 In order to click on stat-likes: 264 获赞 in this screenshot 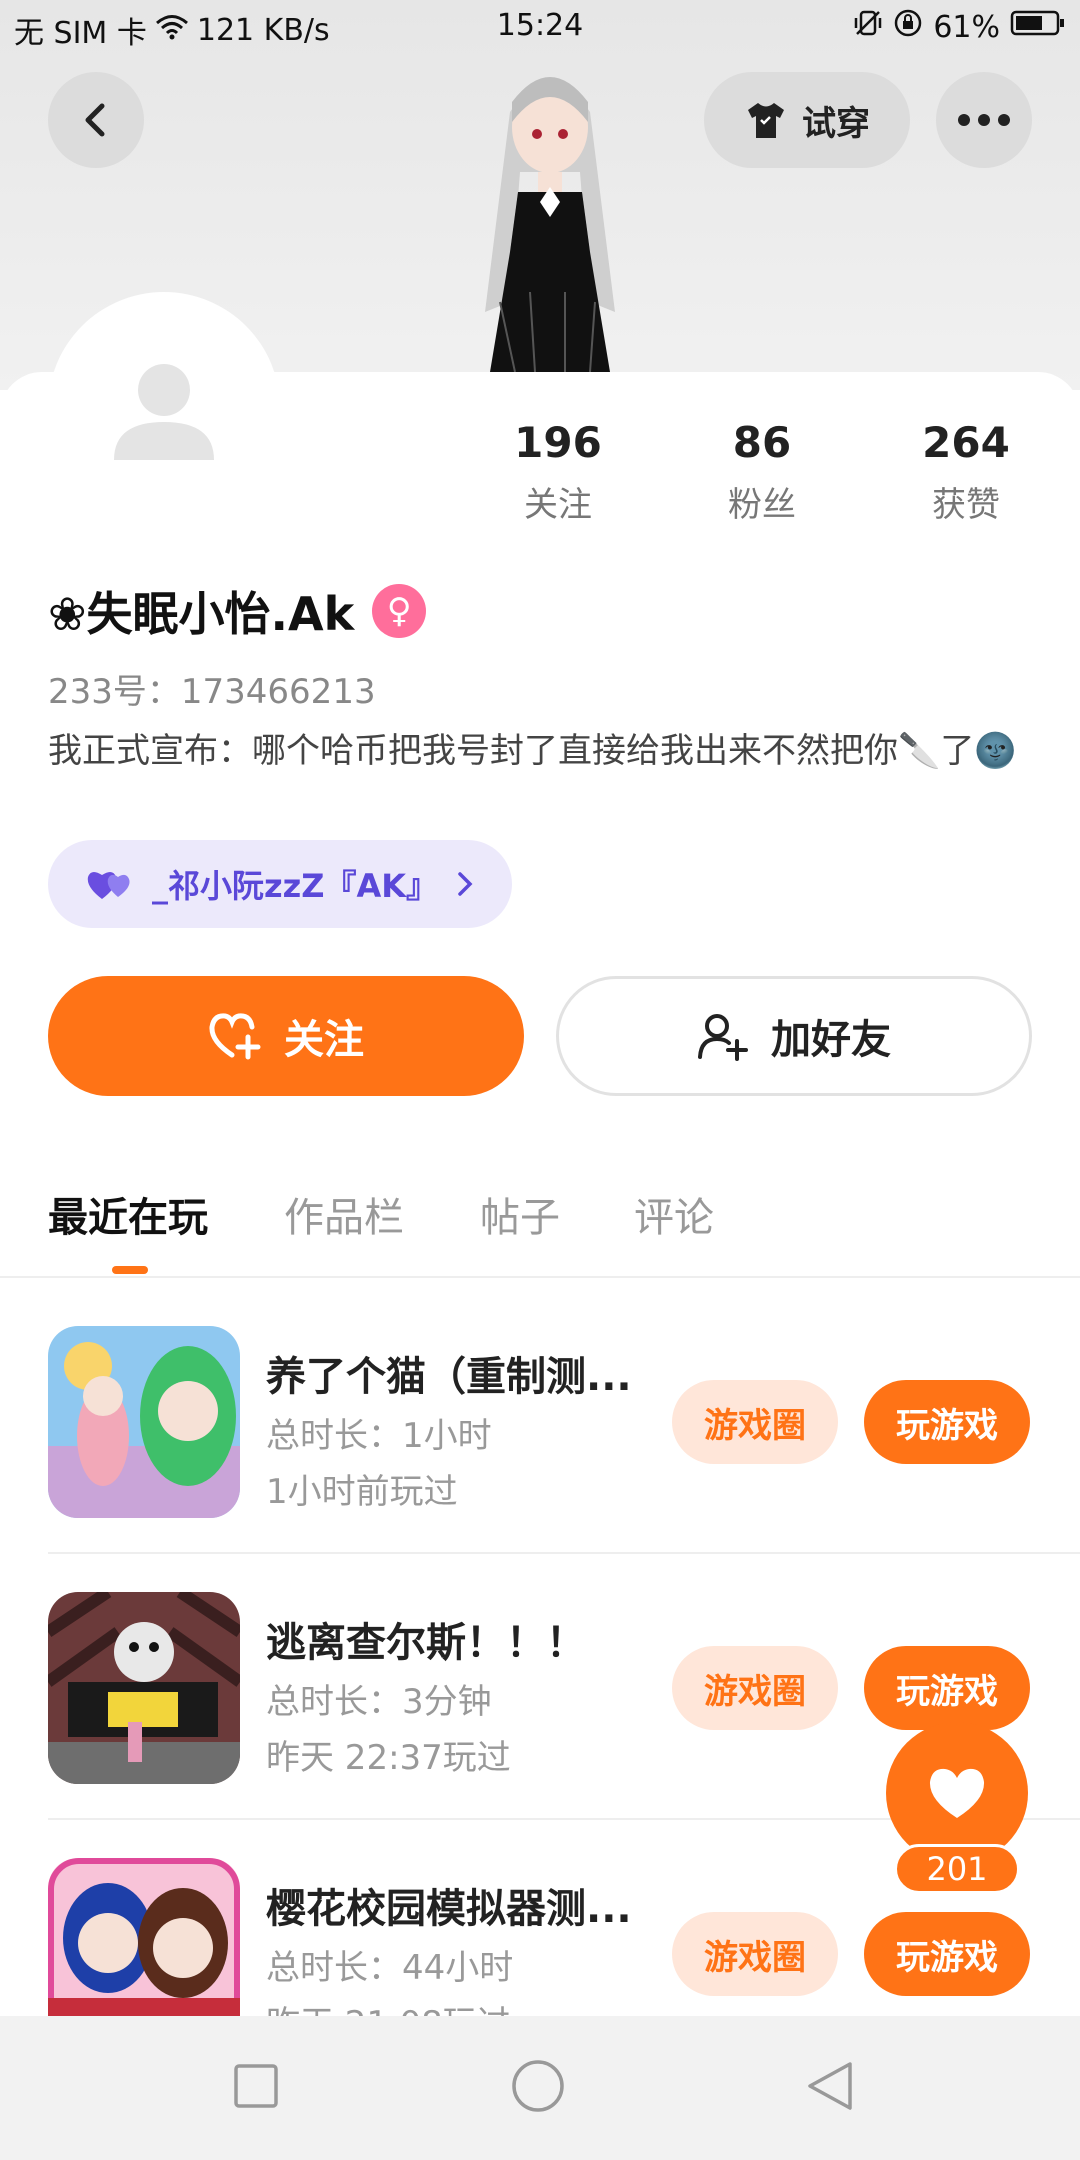, I will do `click(966, 472)`.